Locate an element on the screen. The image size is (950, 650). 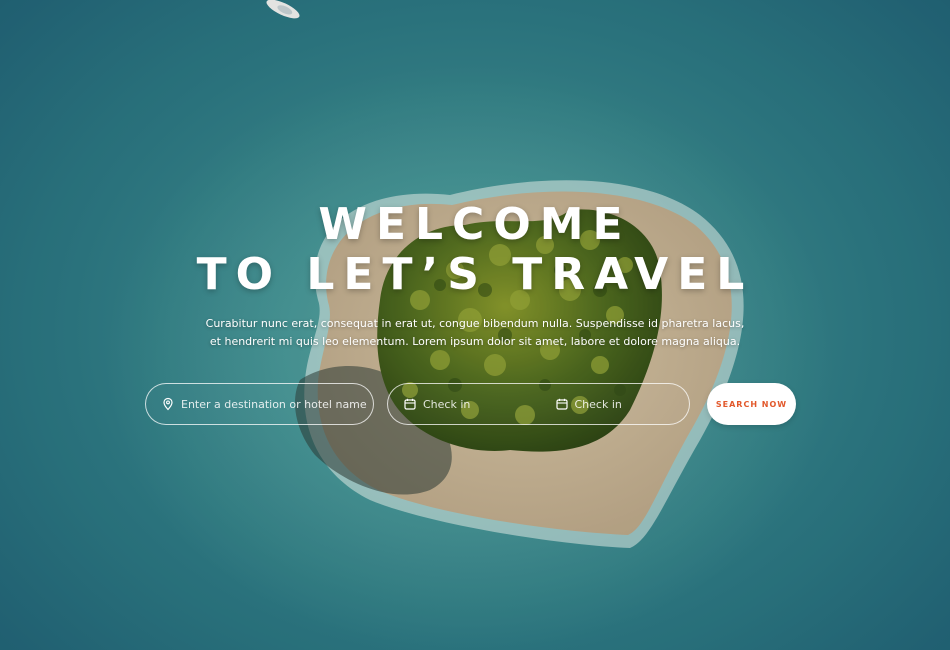
date-range-field: Check in Check in is located at coordinates (538, 404).